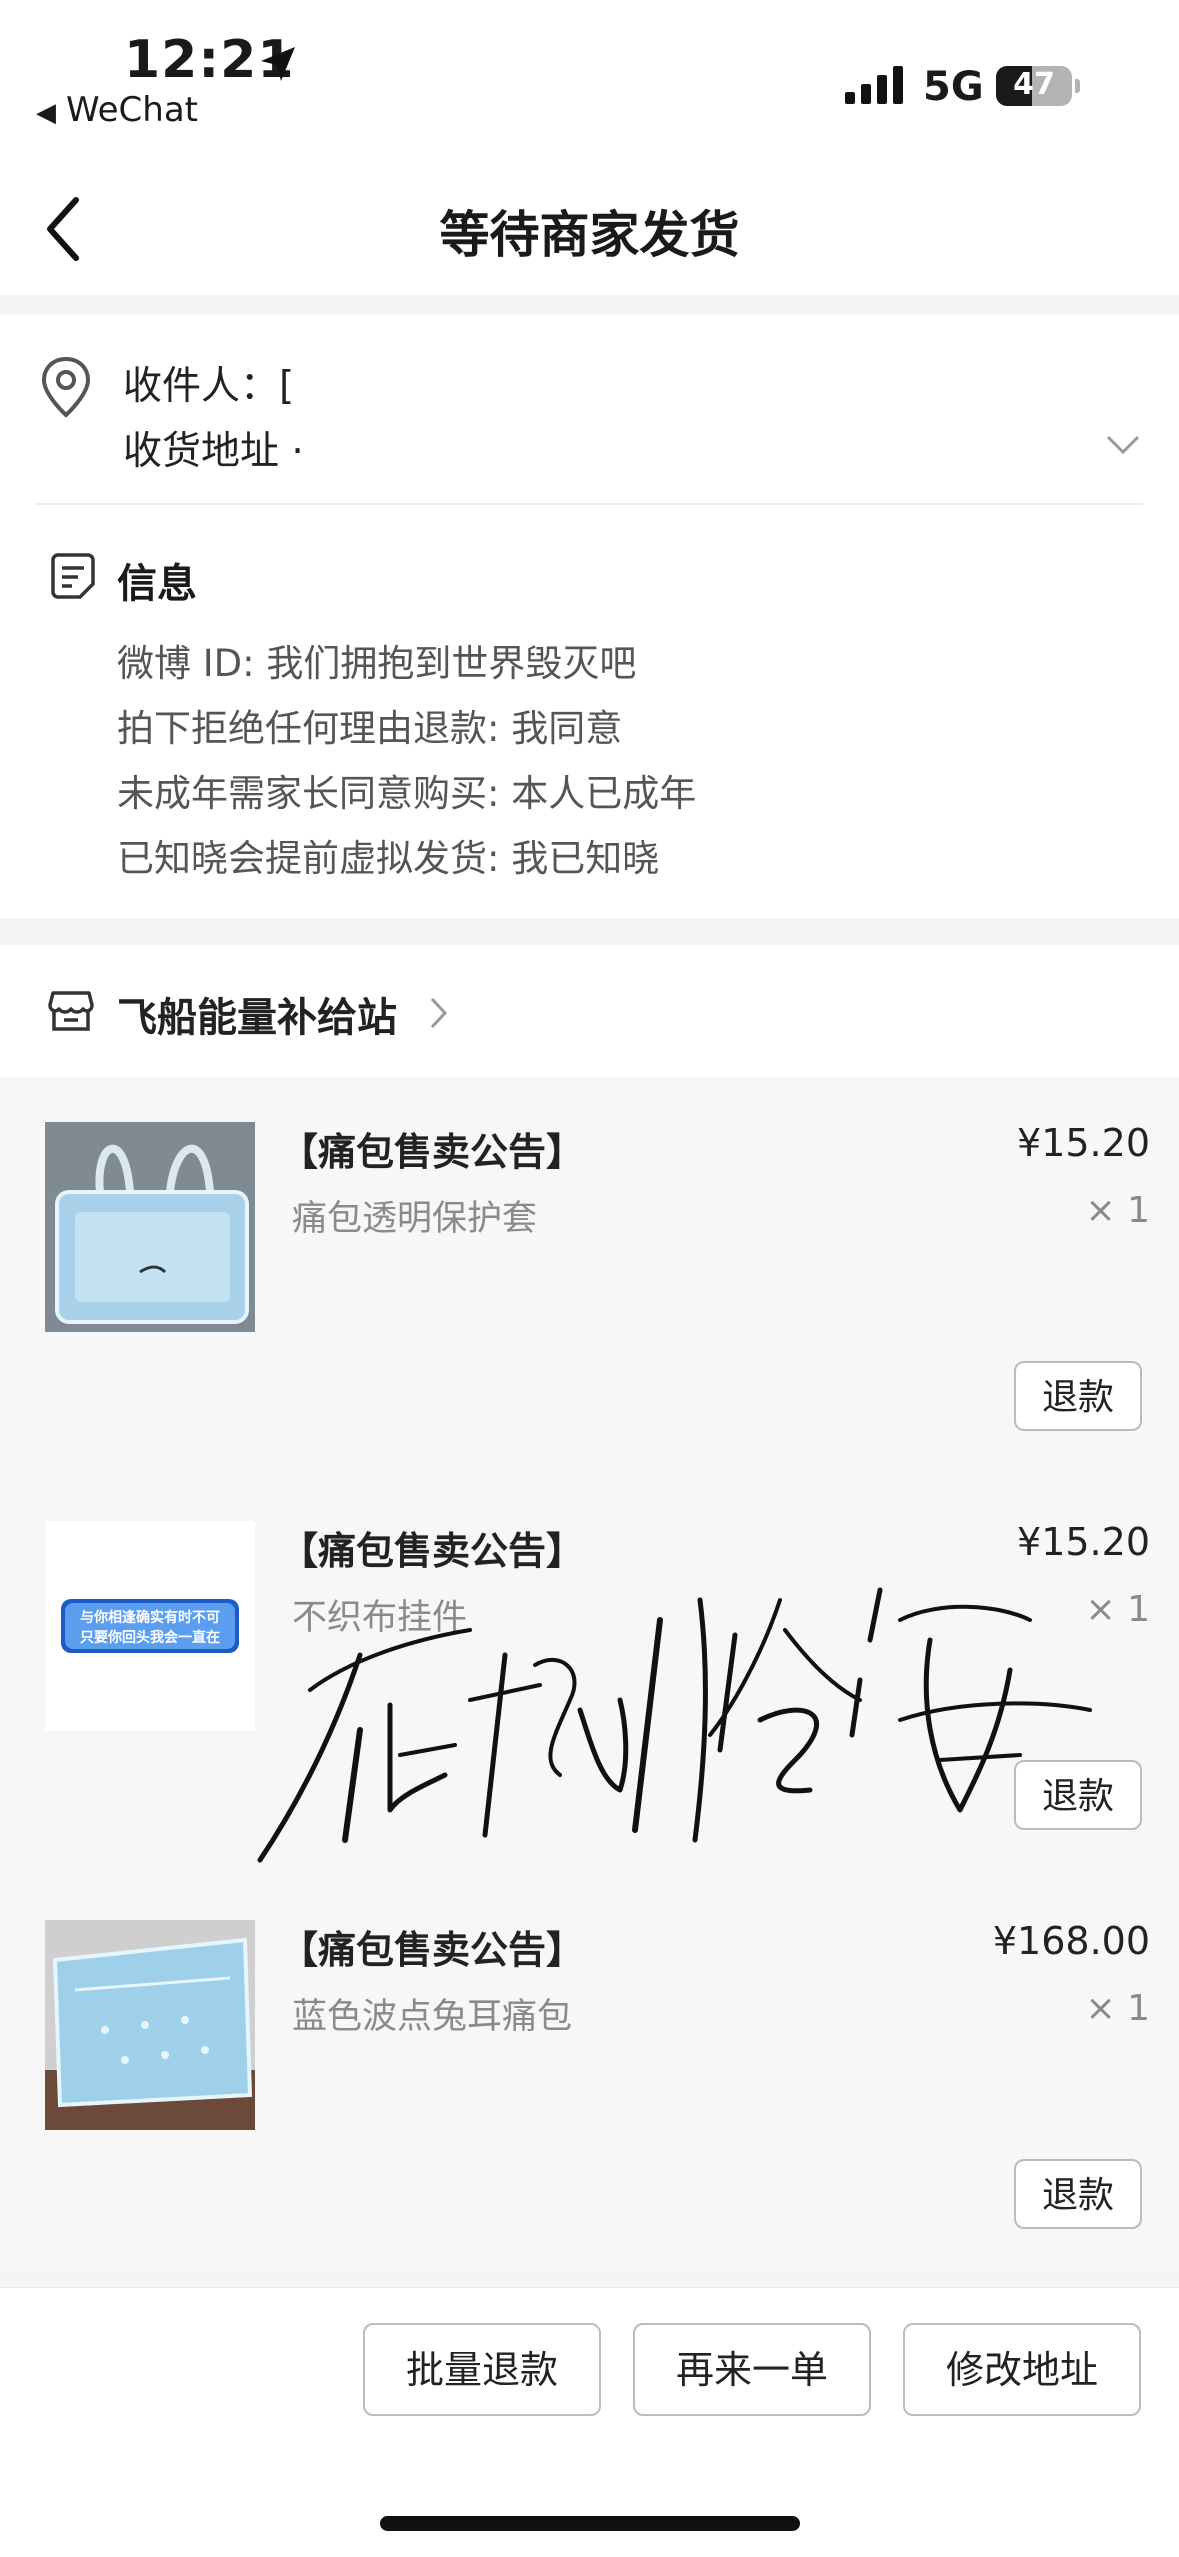  Describe the element at coordinates (953, 87) in the screenshot. I see `network-type: 5G` at that location.